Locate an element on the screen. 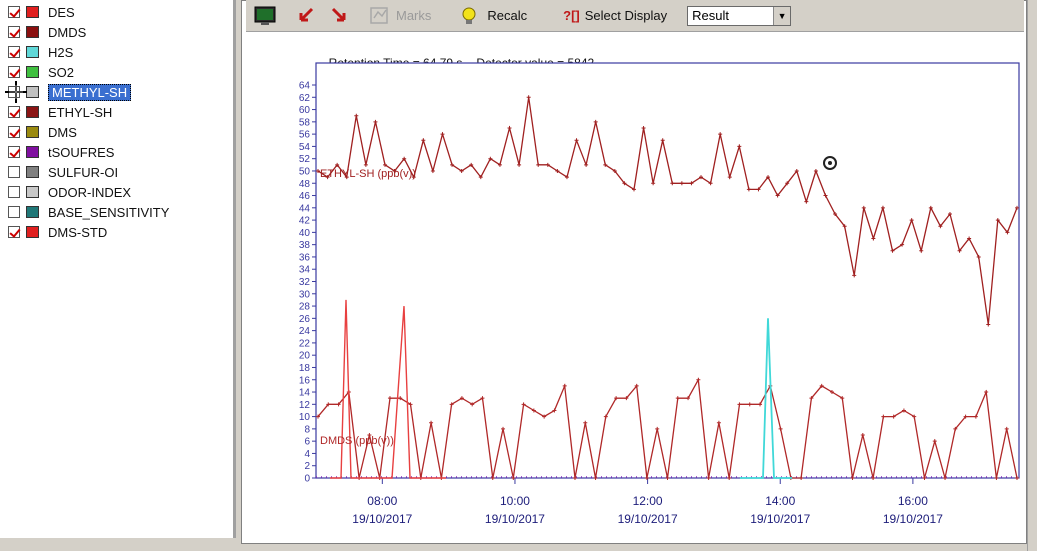 The image size is (1037, 551). select-display-button: ?[] Select Display is located at coordinates (615, 16).